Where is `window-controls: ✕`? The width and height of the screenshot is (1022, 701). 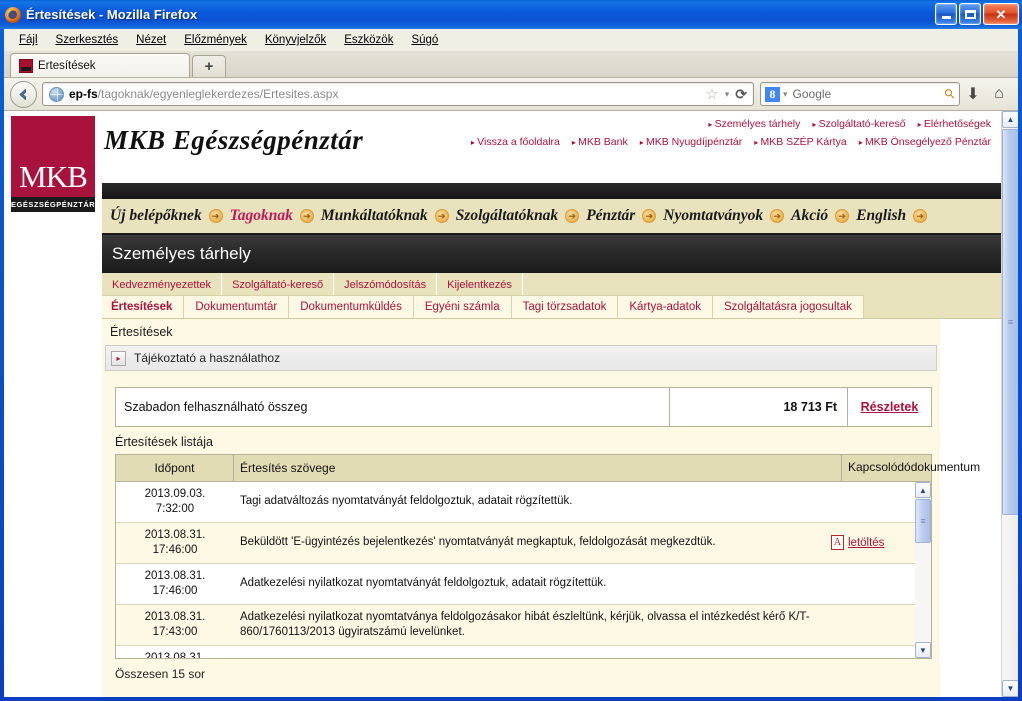
window-controls: ✕ is located at coordinates (977, 14).